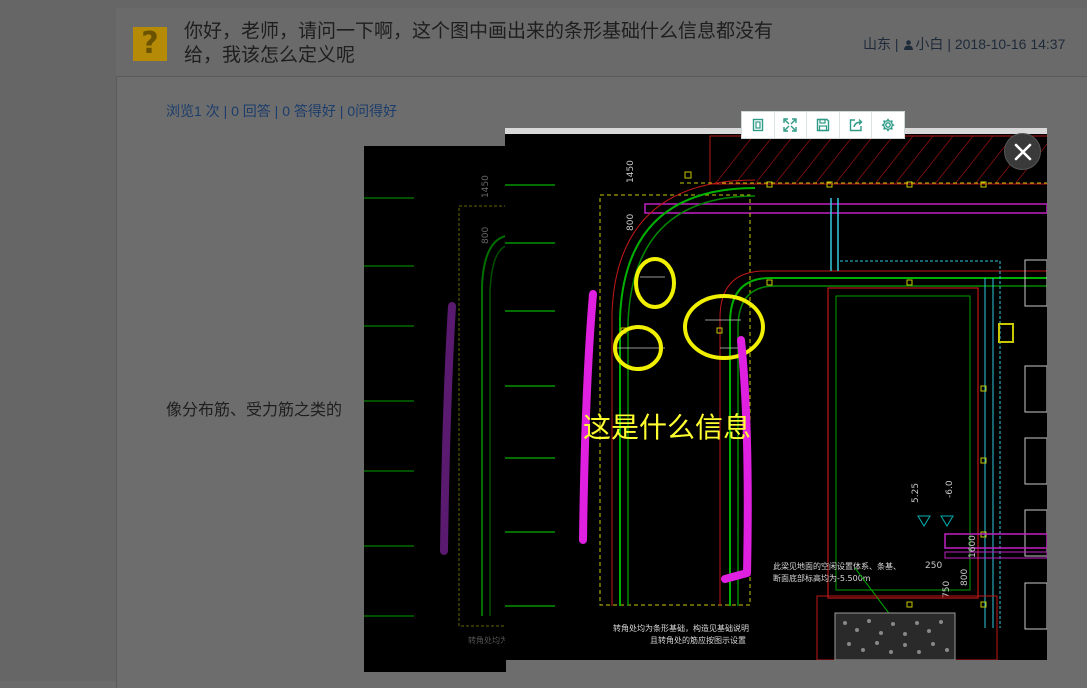 The width and height of the screenshot is (1087, 688). I want to click on dim-800: 800, so click(631, 222).